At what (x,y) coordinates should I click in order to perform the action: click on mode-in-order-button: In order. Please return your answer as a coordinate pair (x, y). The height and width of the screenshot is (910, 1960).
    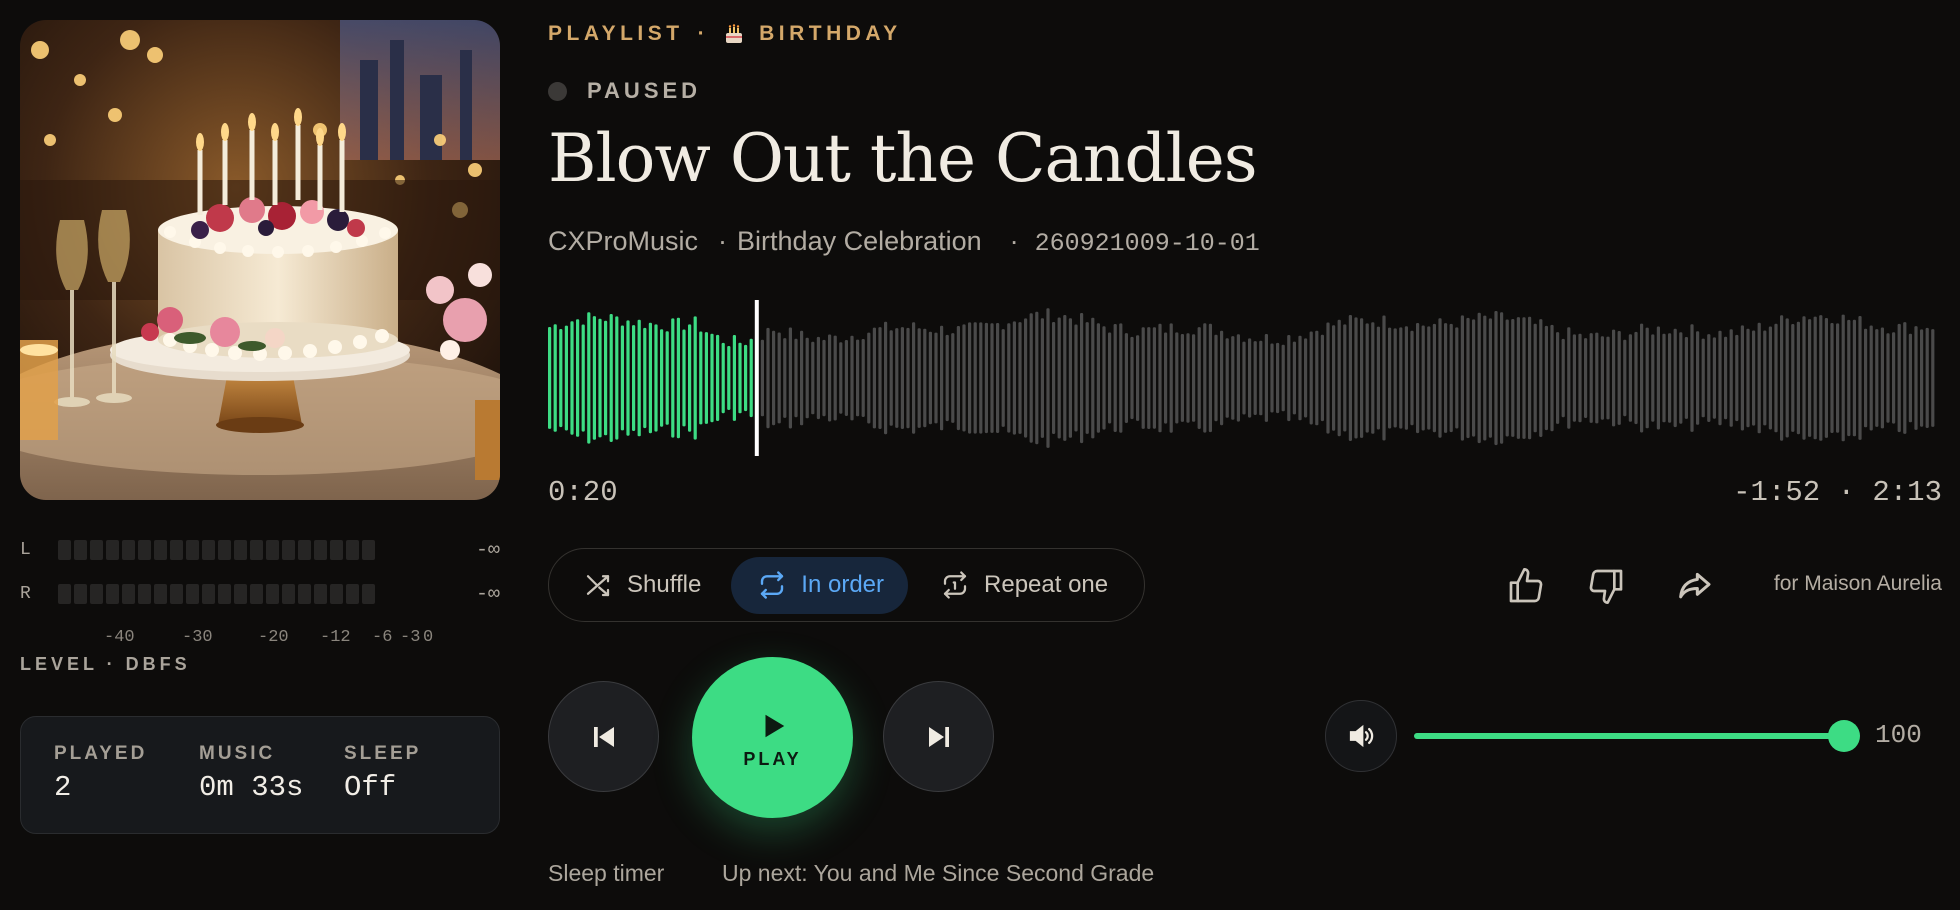
    Looking at the image, I should click on (820, 585).